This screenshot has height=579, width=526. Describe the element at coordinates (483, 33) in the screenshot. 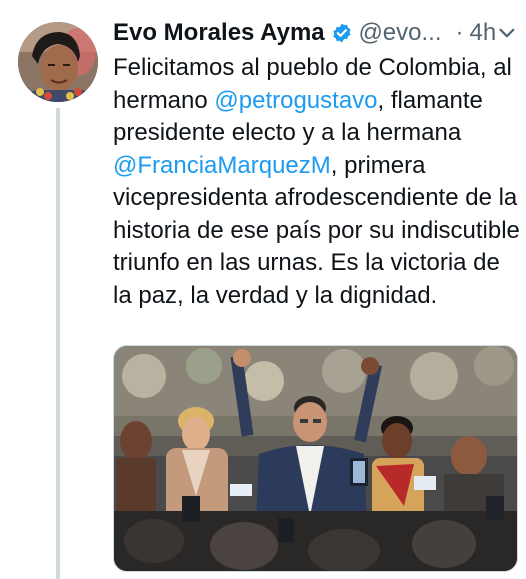

I see `timestamp: 4h` at that location.